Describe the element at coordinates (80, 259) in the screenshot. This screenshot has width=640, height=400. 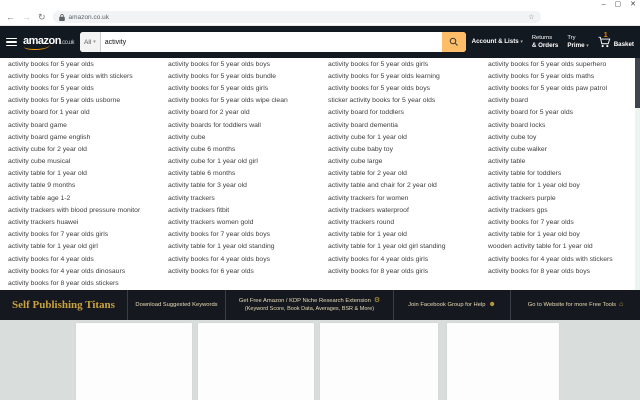
I see `suggestion-item: activity books for 4 year olds` at that location.